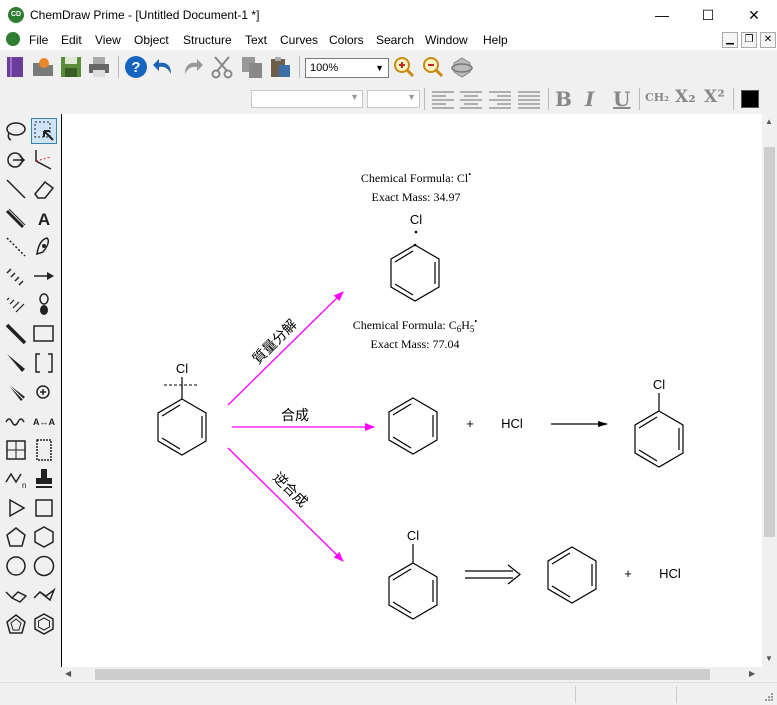 Image resolution: width=777 pixels, height=705 pixels. What do you see at coordinates (415, 344) in the screenshot?
I see `fragment-mass-label: Exact Mass: 77.04` at bounding box center [415, 344].